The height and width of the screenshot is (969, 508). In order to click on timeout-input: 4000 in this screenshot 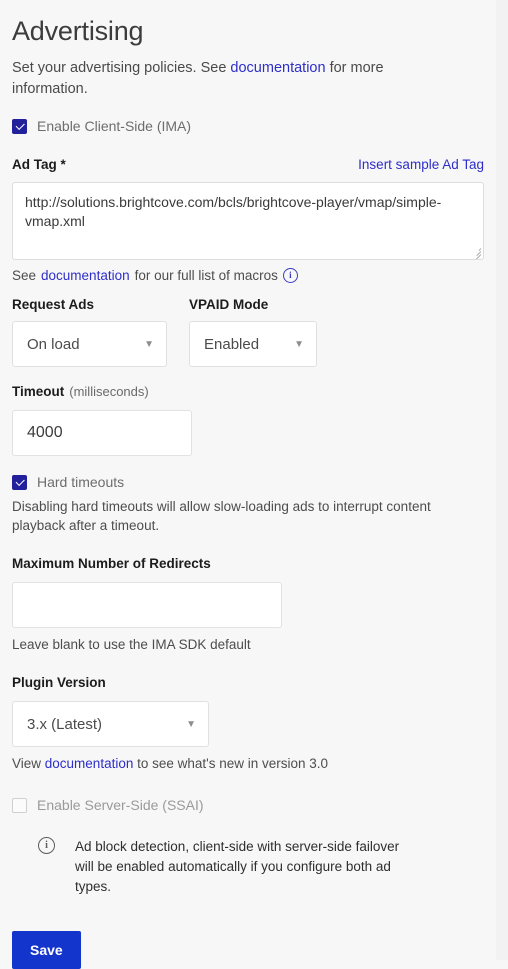, I will do `click(102, 433)`.